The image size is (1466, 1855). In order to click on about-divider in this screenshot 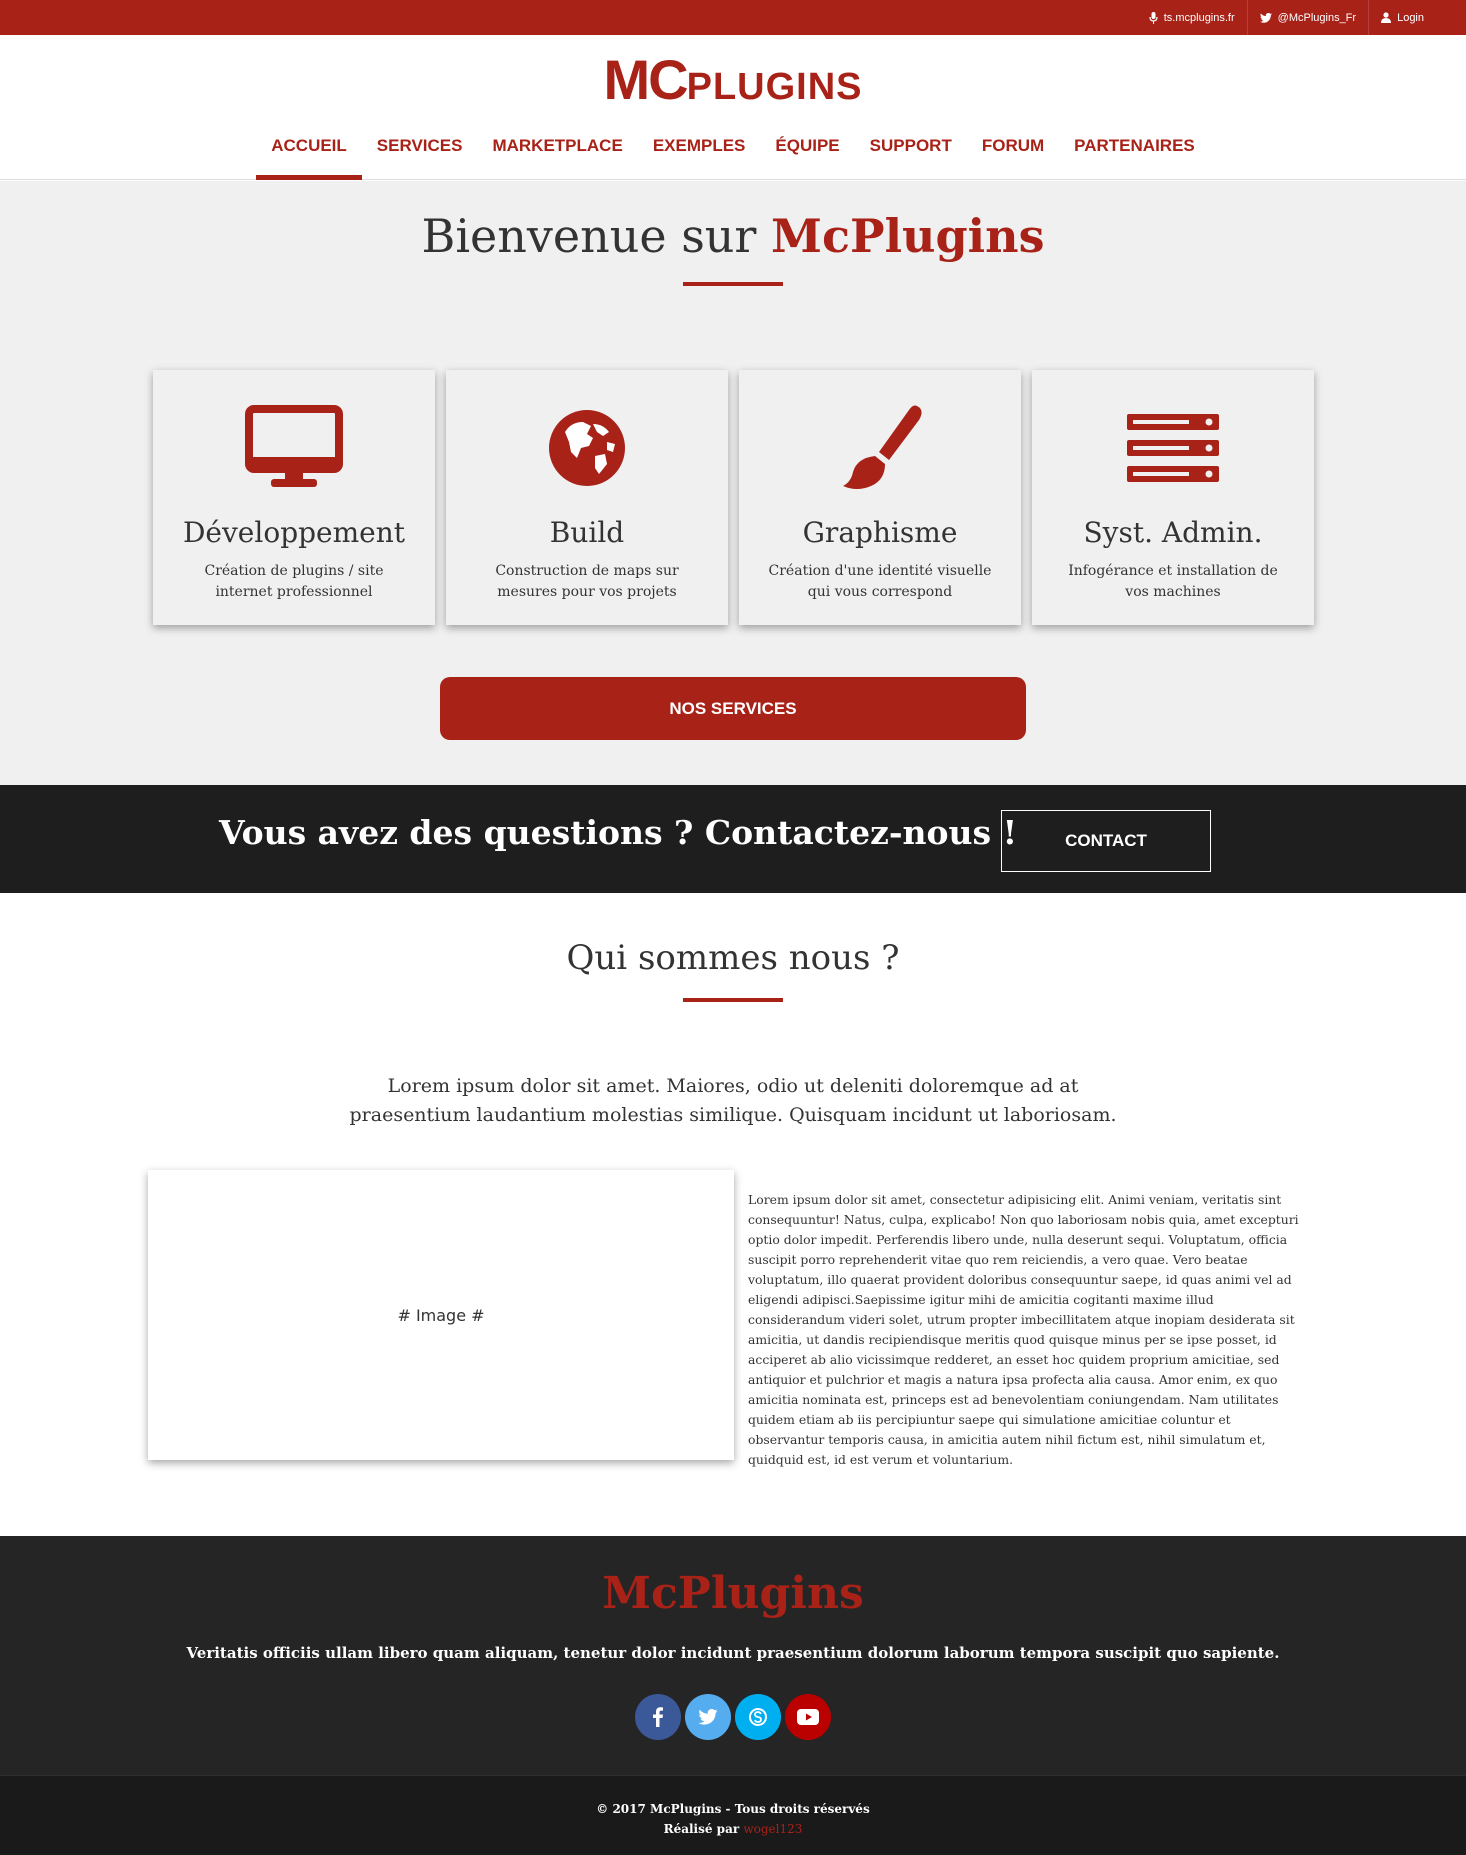, I will do `click(733, 1000)`.